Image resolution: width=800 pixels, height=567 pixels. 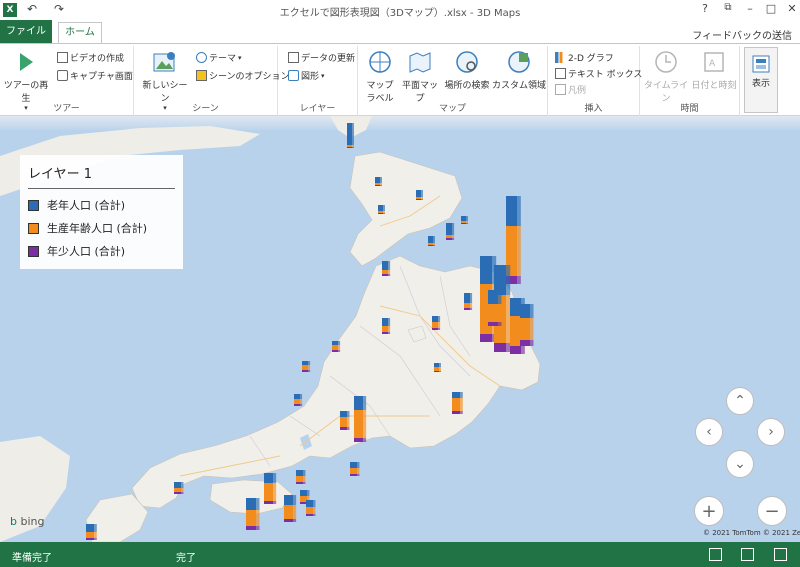 What do you see at coordinates (666, 76) in the screenshot?
I see `timeline-button: タイムライン` at bounding box center [666, 76].